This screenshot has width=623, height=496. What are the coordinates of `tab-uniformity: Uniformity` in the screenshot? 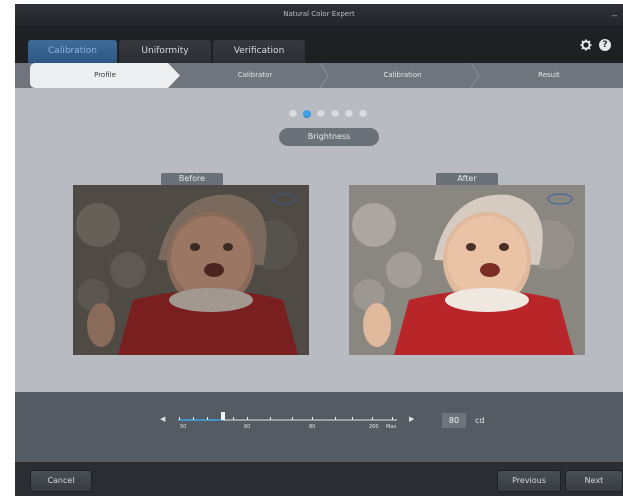 It's located at (165, 51).